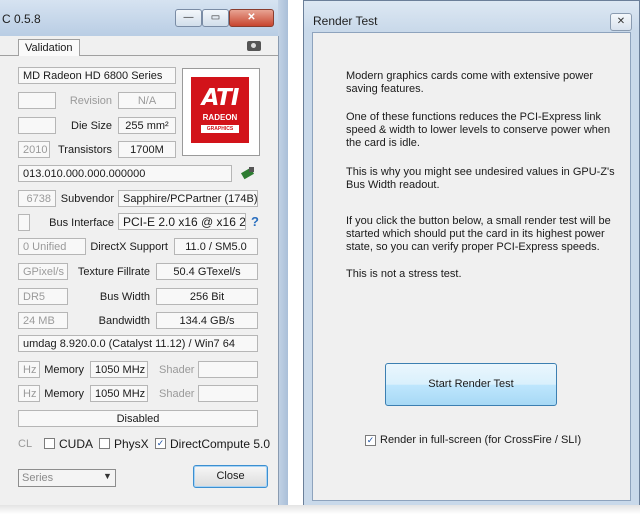  What do you see at coordinates (64, 370) in the screenshot?
I see `memory-label: Memory` at bounding box center [64, 370].